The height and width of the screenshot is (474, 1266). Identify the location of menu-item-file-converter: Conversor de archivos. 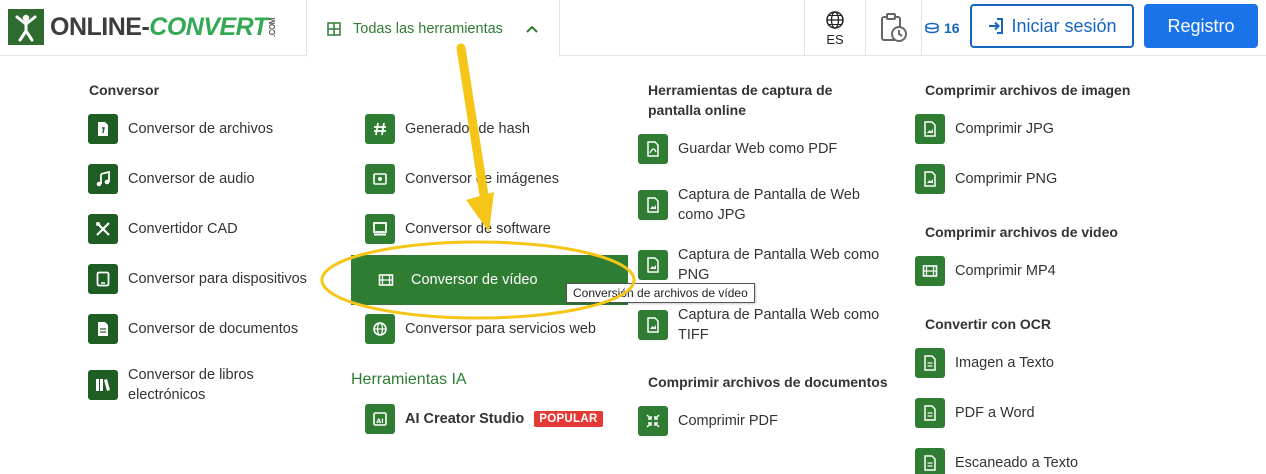
(180, 129).